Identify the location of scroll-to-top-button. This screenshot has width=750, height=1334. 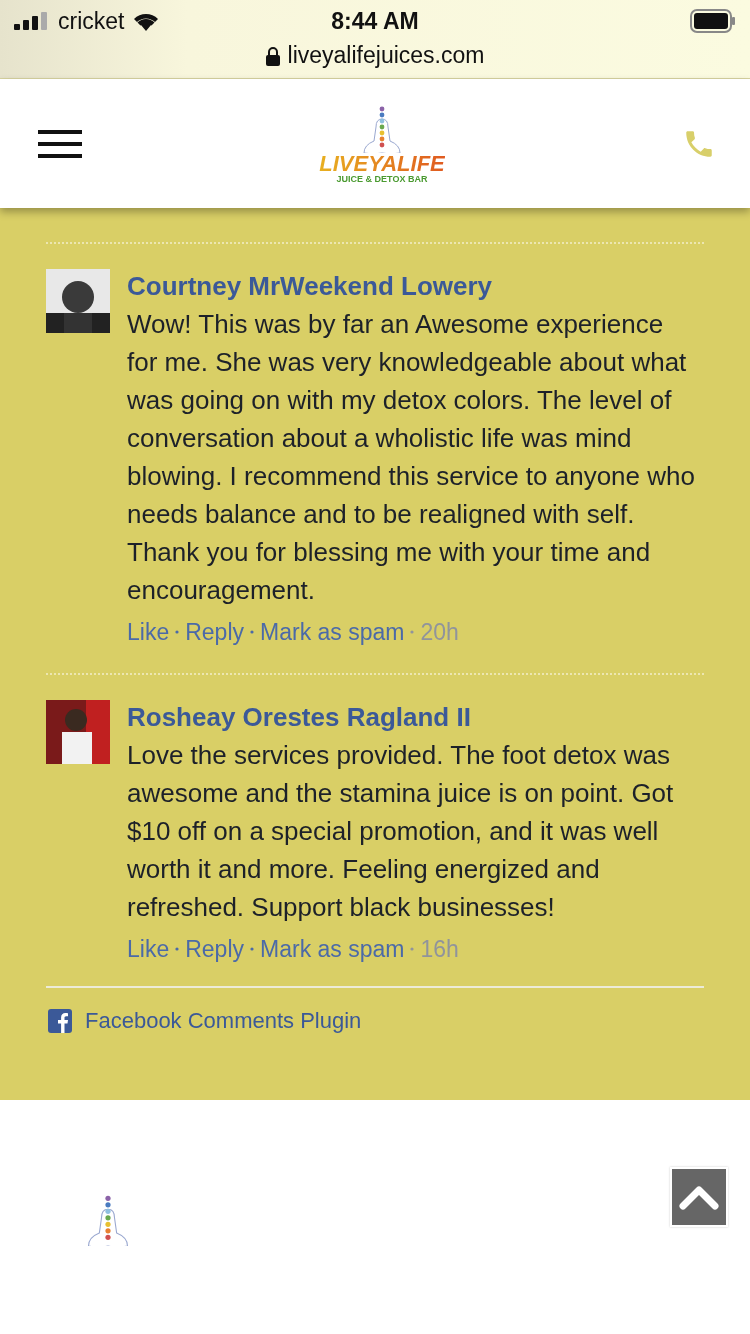
(699, 1197).